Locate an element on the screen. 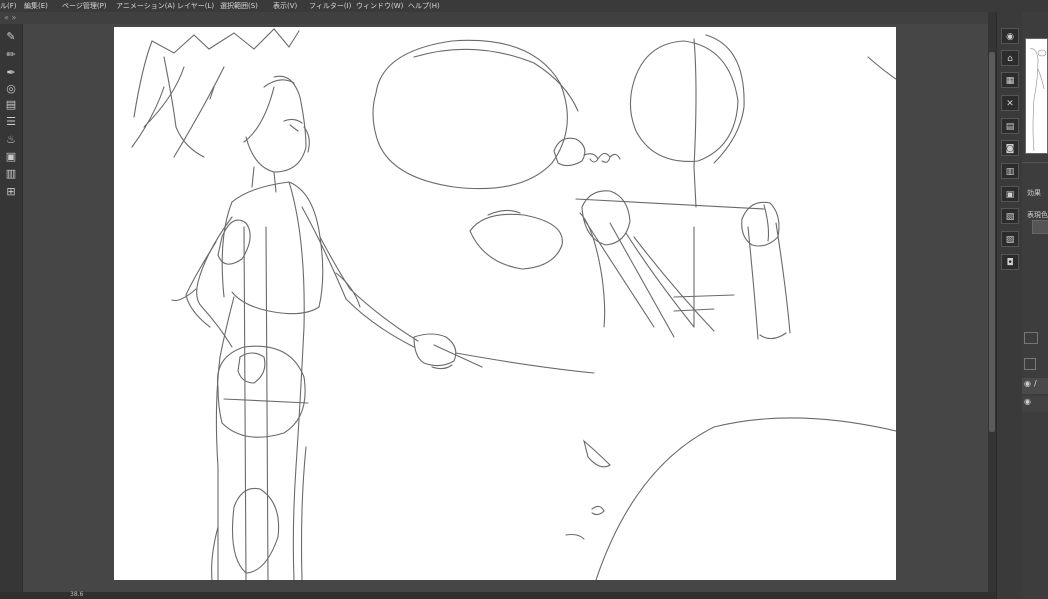  display-color-label: 表現色 is located at coordinates (1037, 215).